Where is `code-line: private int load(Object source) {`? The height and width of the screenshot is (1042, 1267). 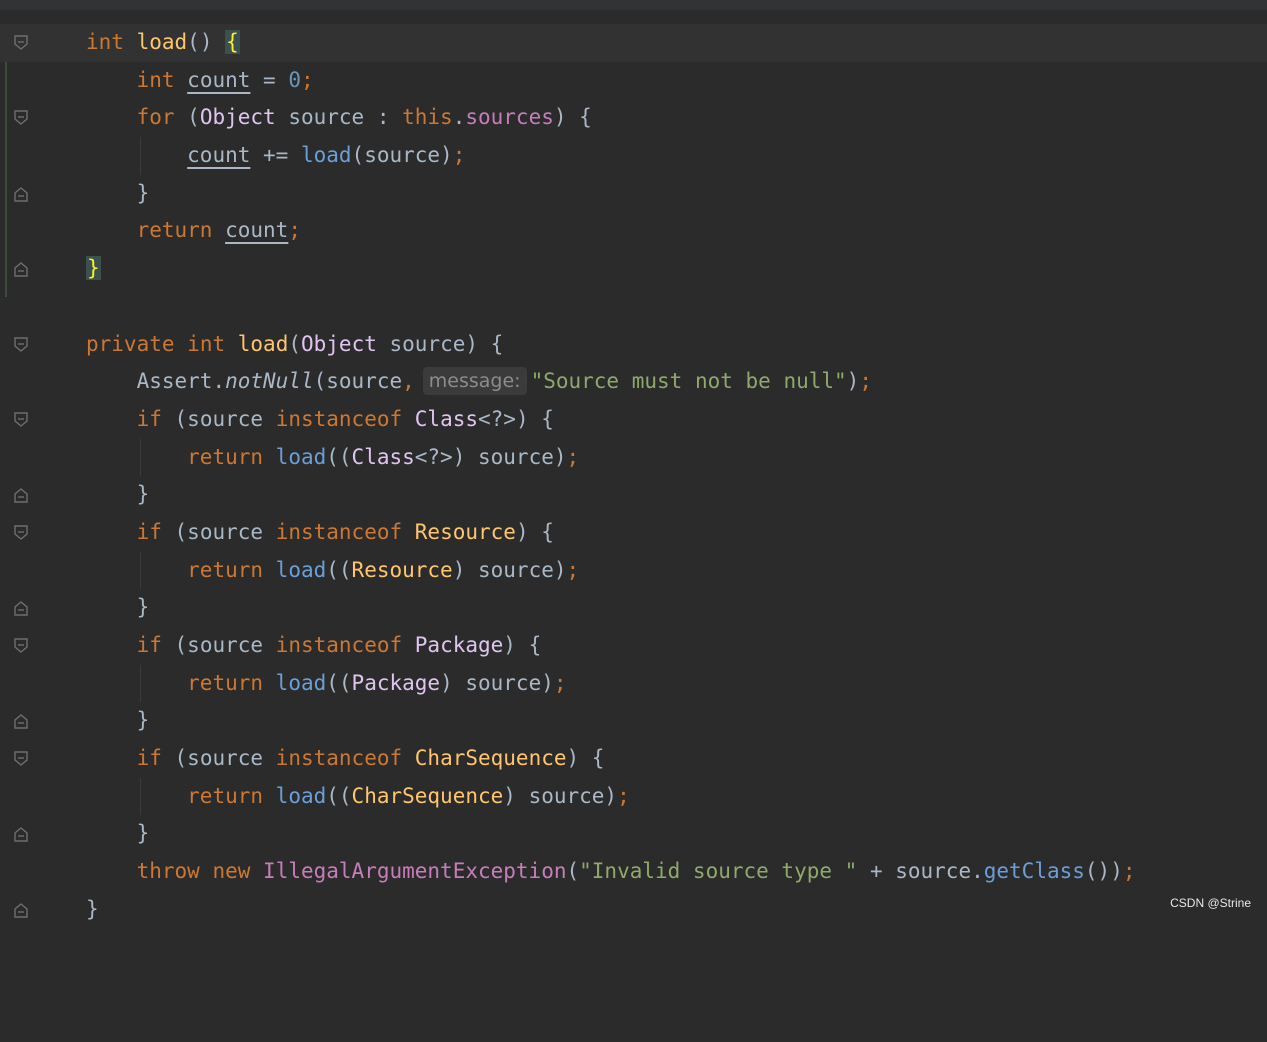
code-line: private int load(Object source) { is located at coordinates (633, 345).